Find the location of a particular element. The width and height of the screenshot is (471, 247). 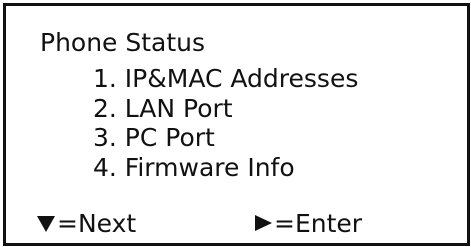

next-hint: =Next is located at coordinates (86, 223).